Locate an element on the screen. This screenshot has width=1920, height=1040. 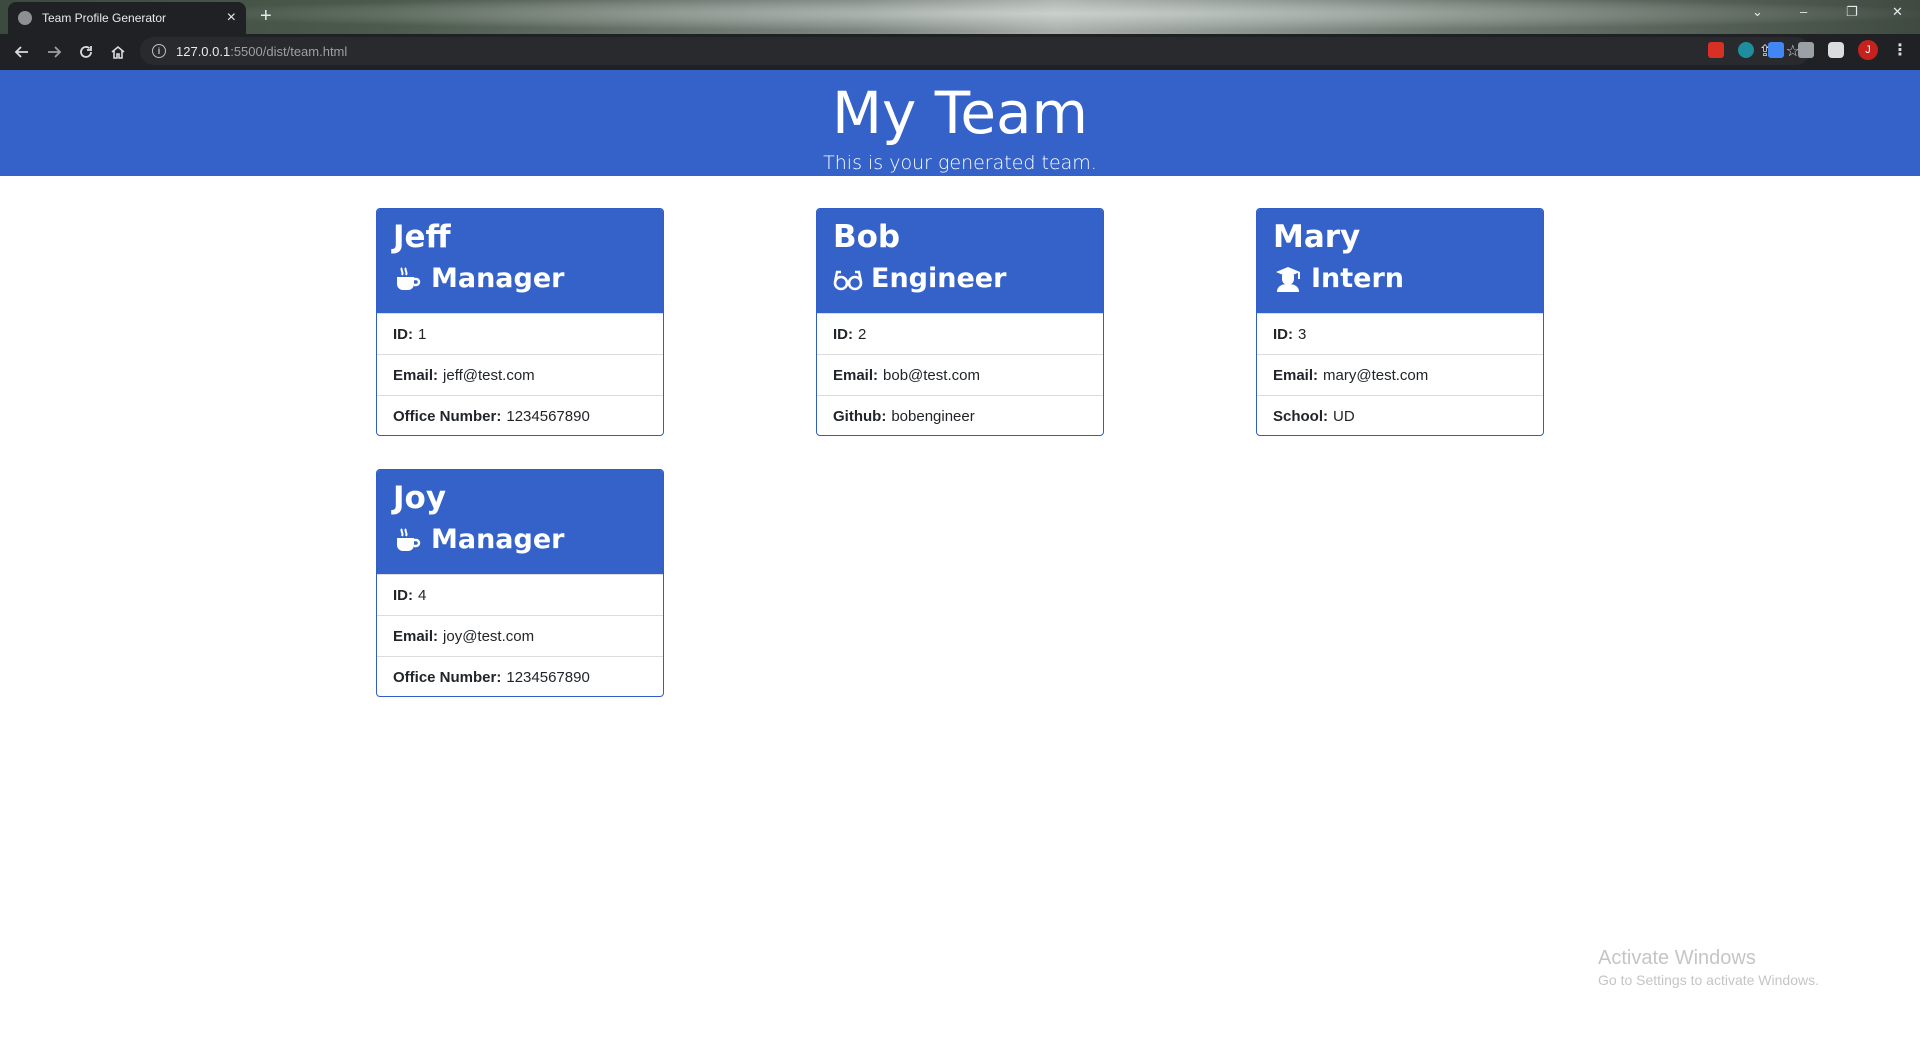
tabstrip-background is located at coordinates (960, 17).